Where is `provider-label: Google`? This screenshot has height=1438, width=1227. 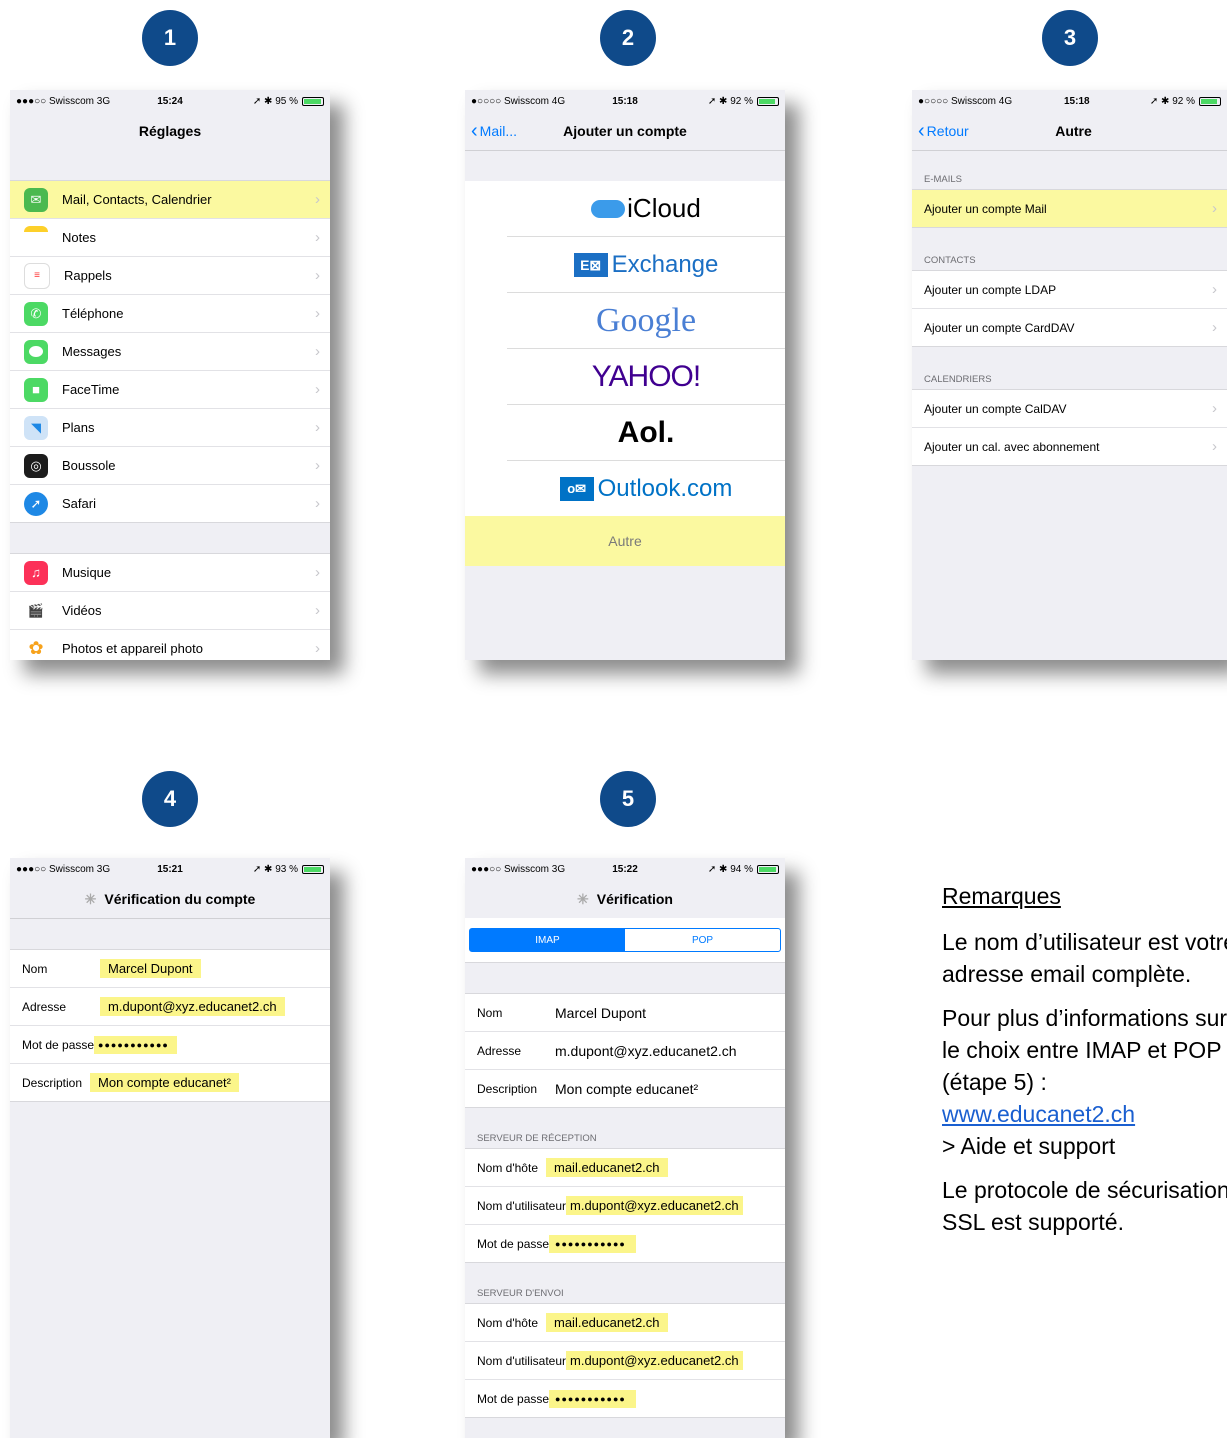 provider-label: Google is located at coordinates (646, 320).